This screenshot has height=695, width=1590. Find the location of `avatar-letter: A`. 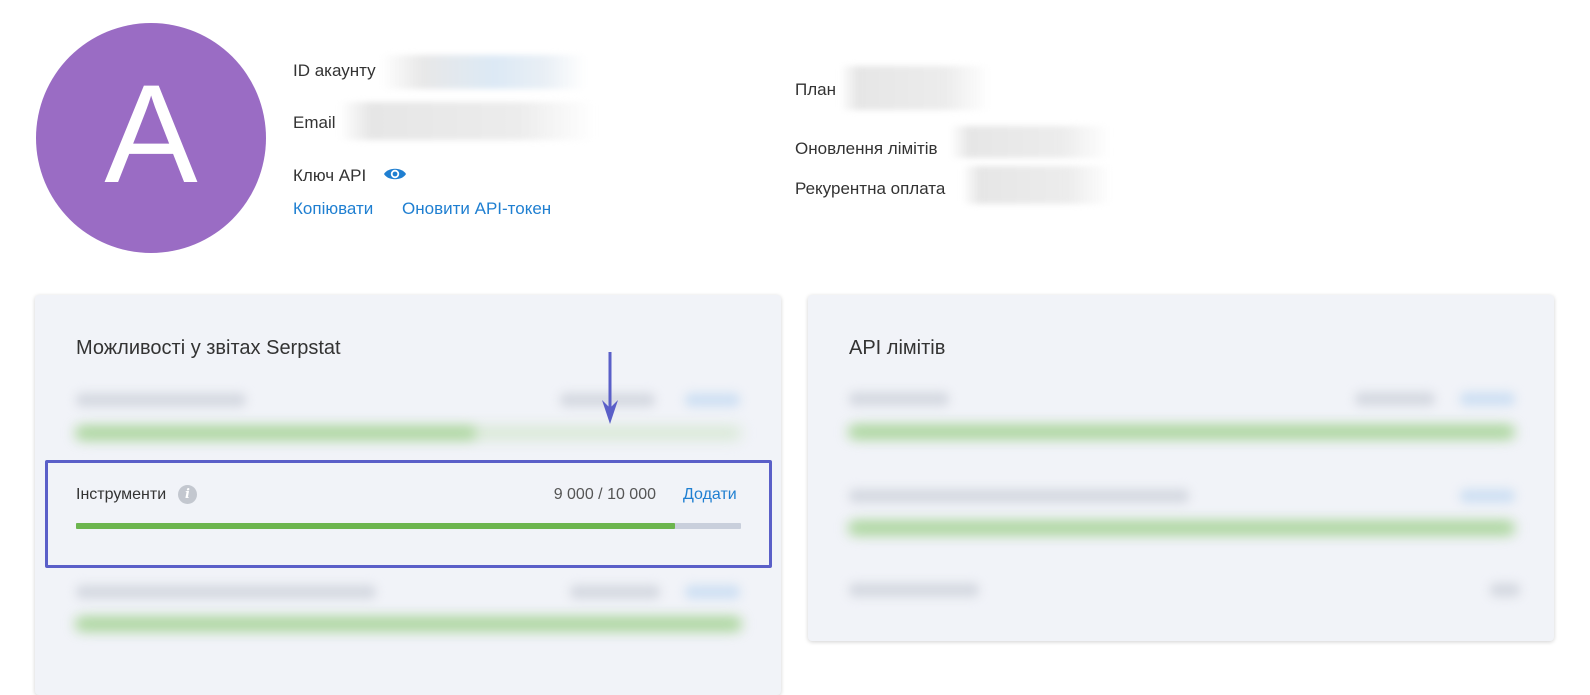

avatar-letter: A is located at coordinates (151, 133).